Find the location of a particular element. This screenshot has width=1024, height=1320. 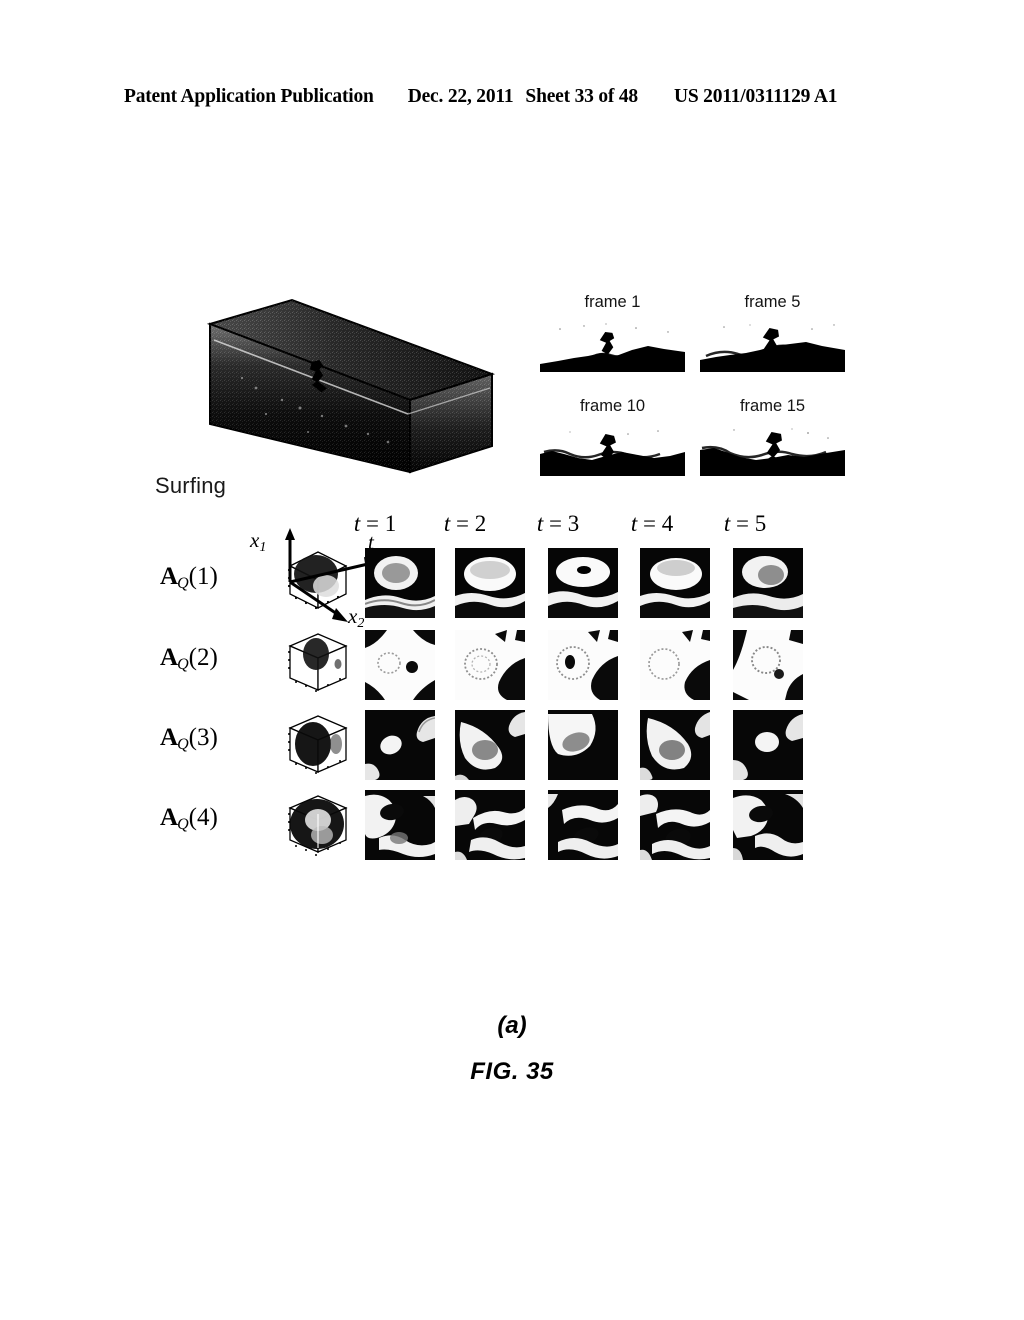

column-header-t1: t = 1 is located at coordinates (375, 523).